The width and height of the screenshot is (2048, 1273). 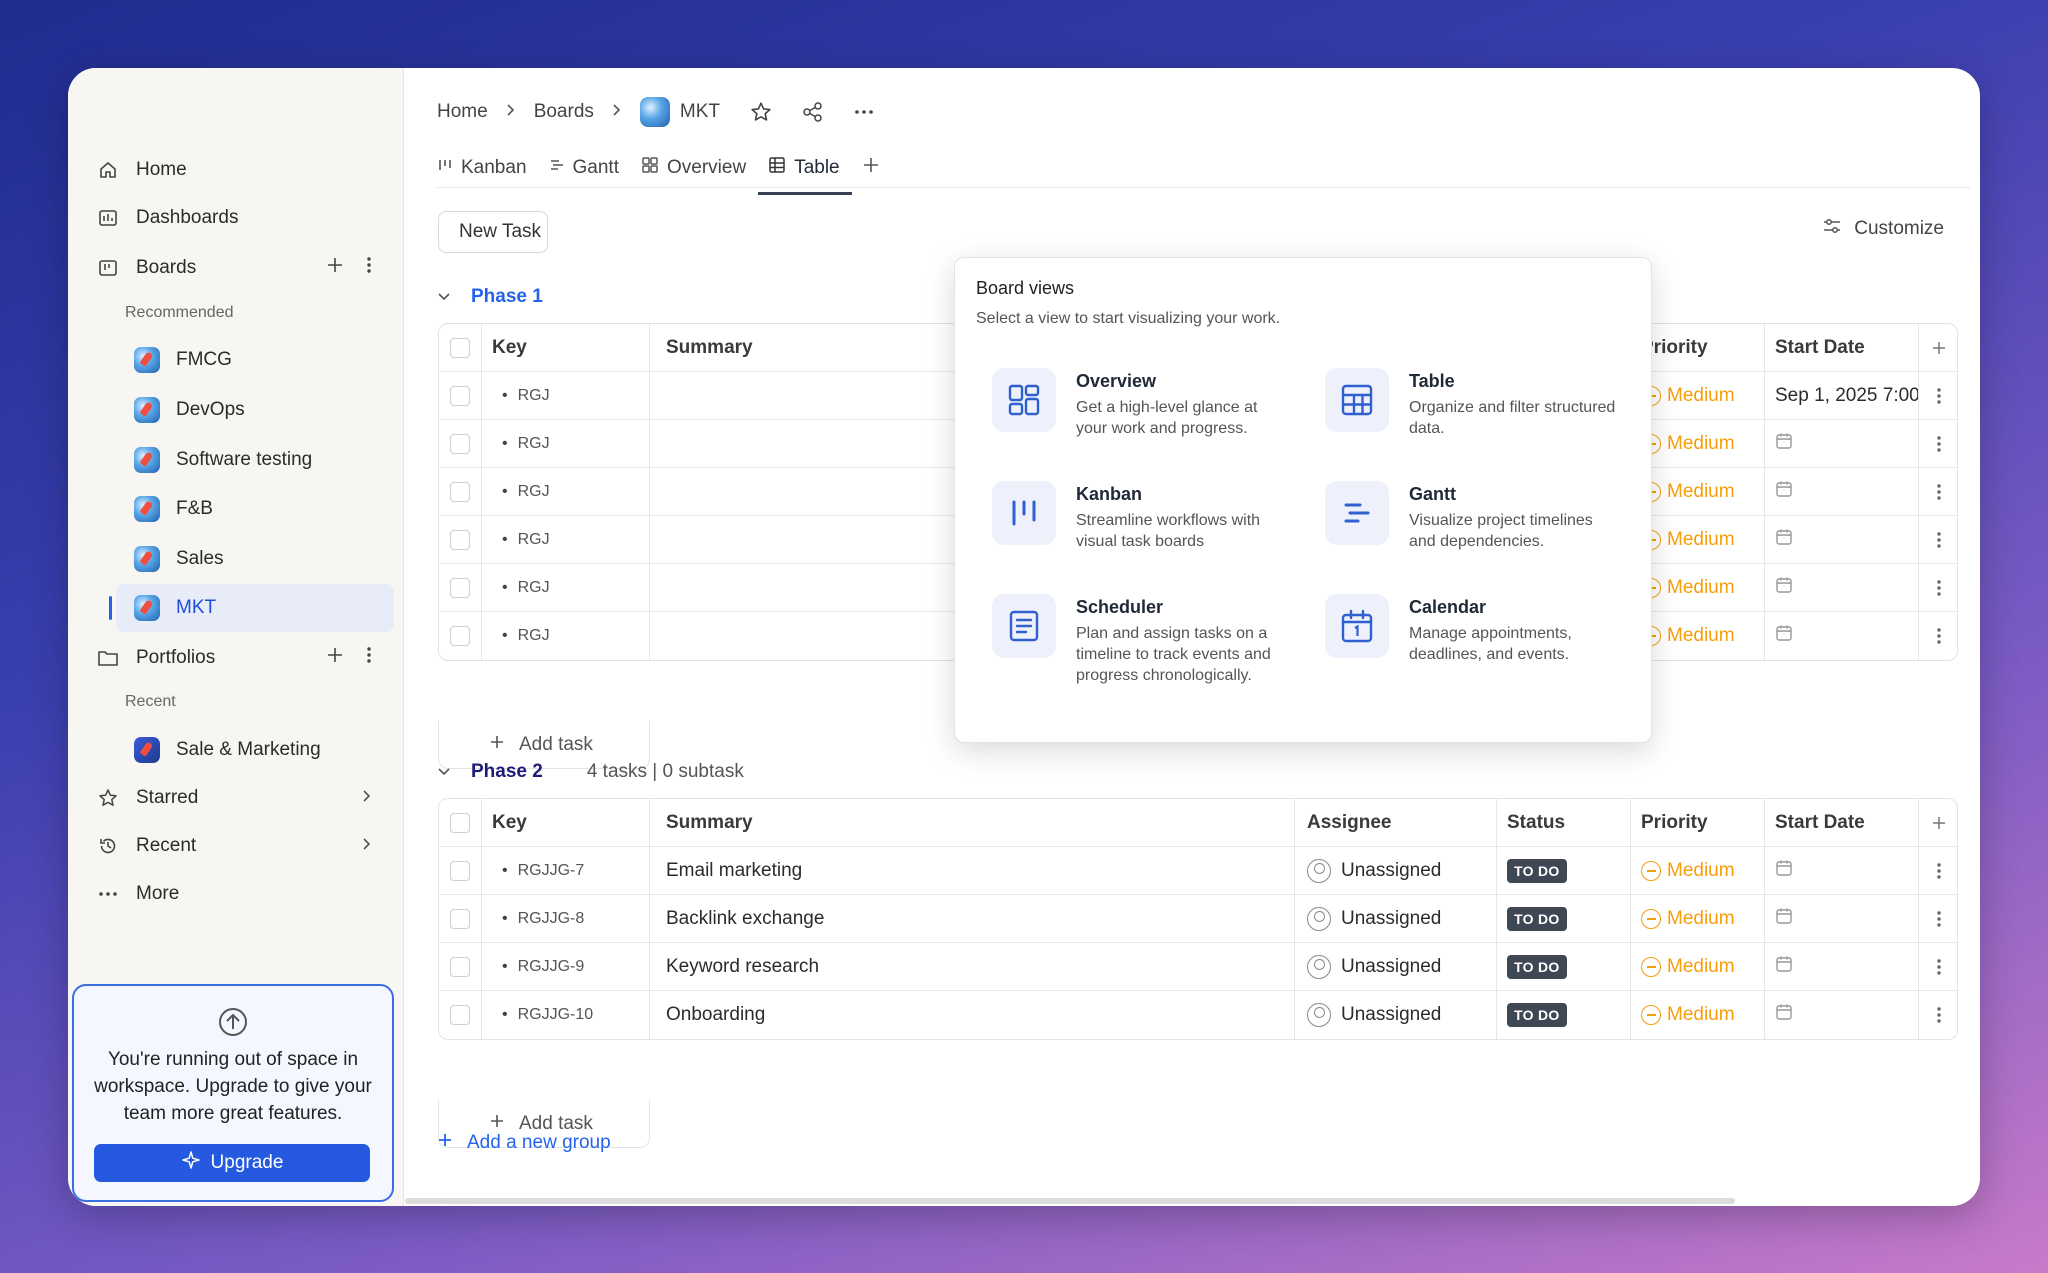 I want to click on summary-cell: Backlink exchange, so click(x=972, y=919).